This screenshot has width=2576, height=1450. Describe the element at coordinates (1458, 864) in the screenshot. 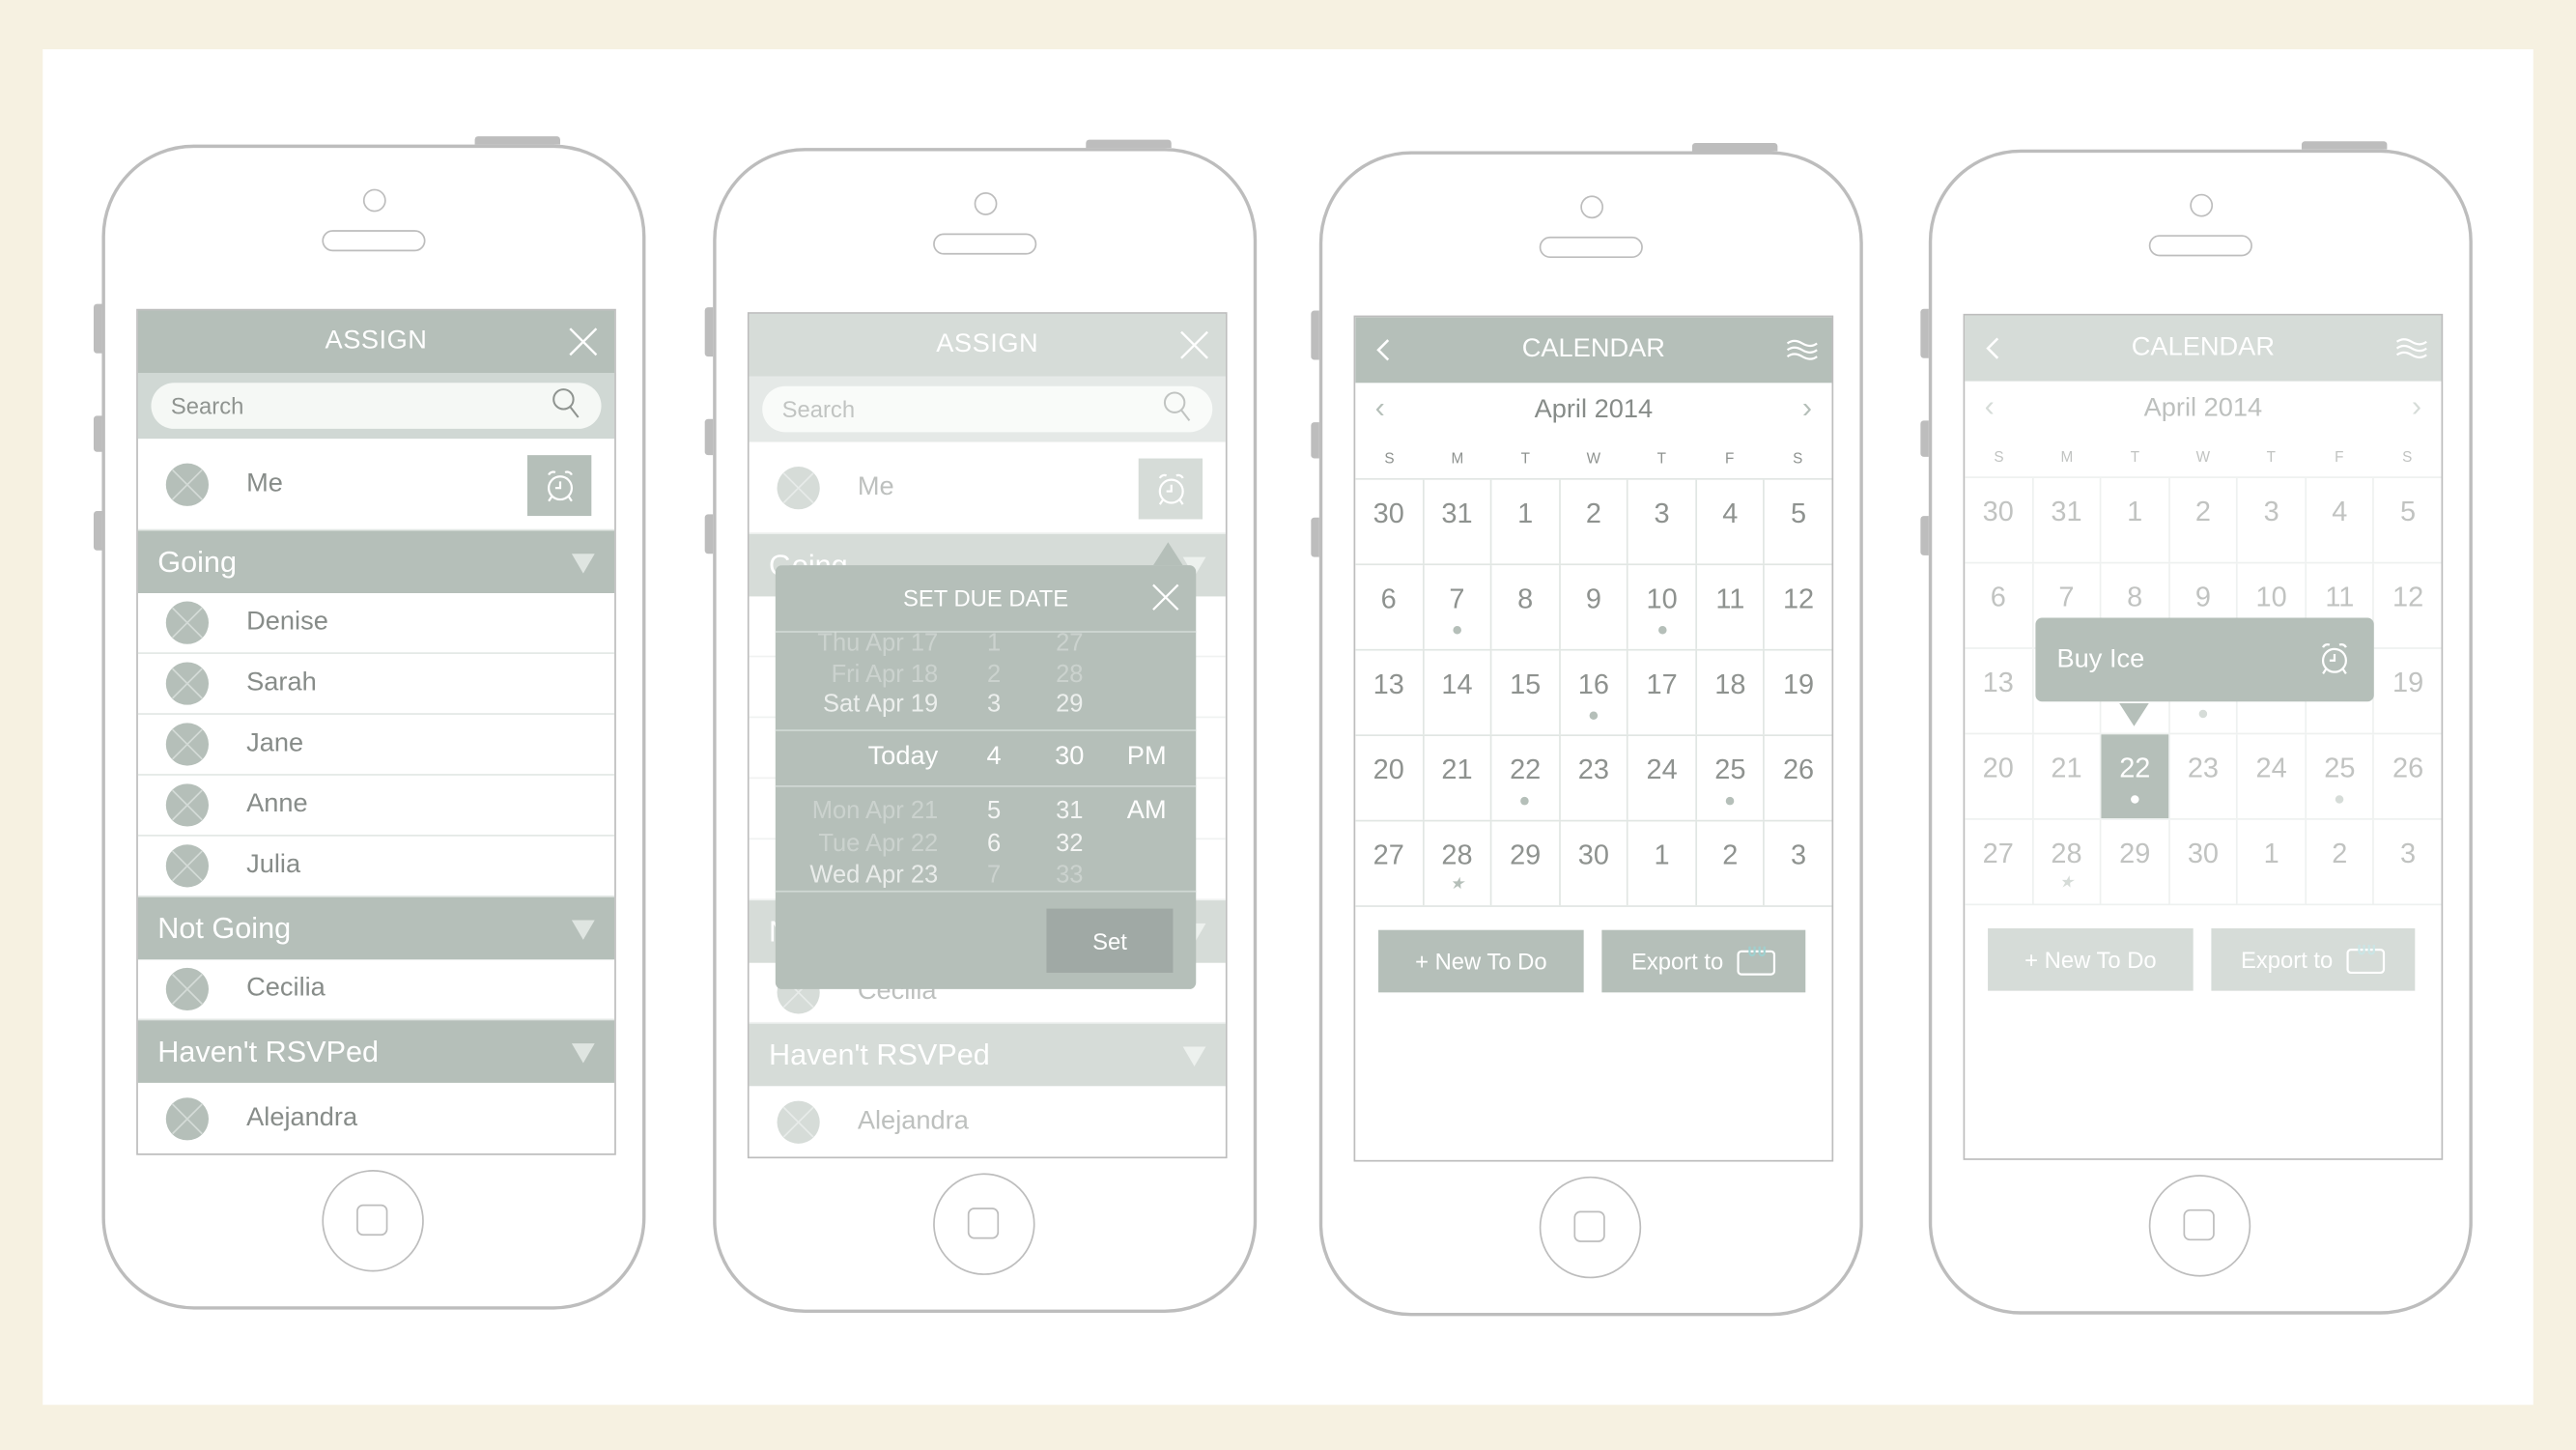

I see `day-cell: 28 ★` at that location.